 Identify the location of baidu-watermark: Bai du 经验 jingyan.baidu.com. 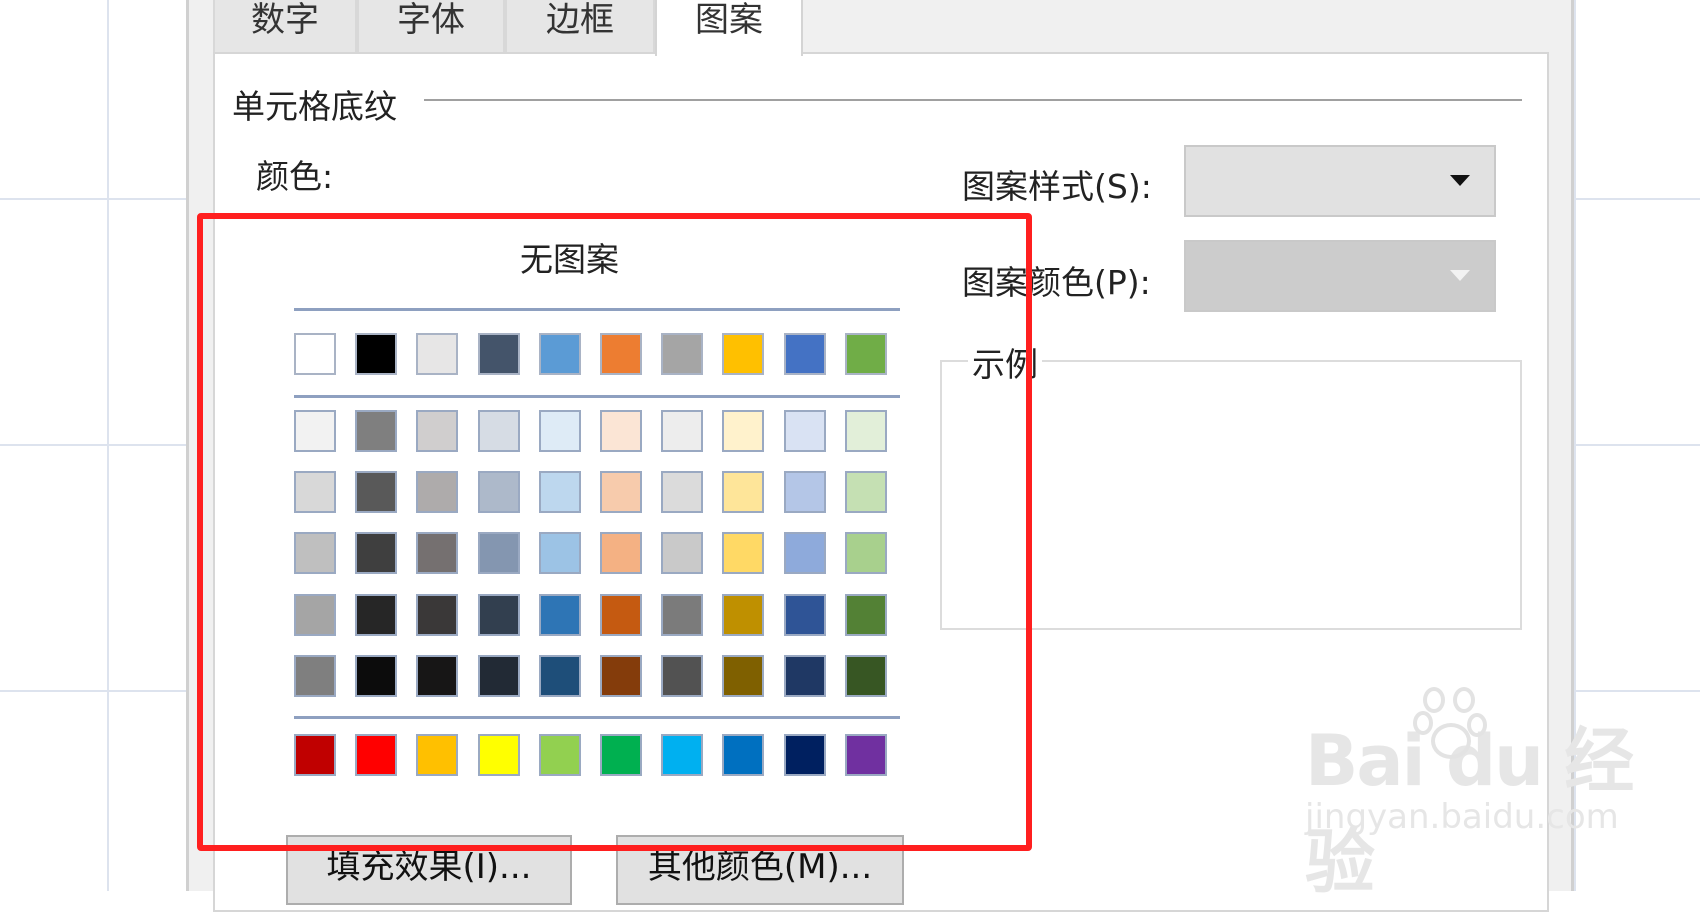
(1502, 797).